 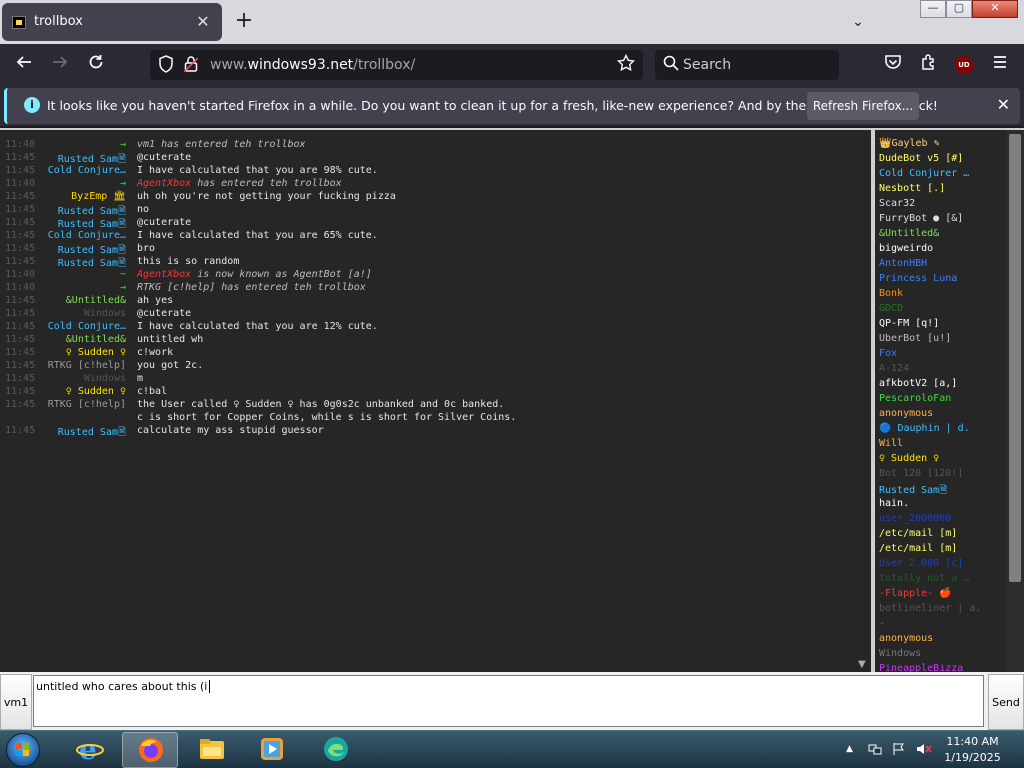 I want to click on user-list-item: Princess Luna, so click(x=918, y=280).